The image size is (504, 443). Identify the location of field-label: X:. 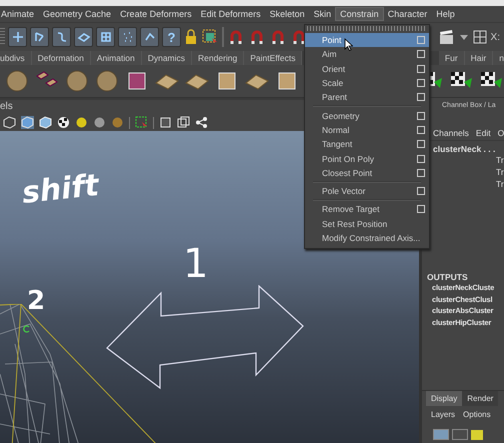
(495, 37).